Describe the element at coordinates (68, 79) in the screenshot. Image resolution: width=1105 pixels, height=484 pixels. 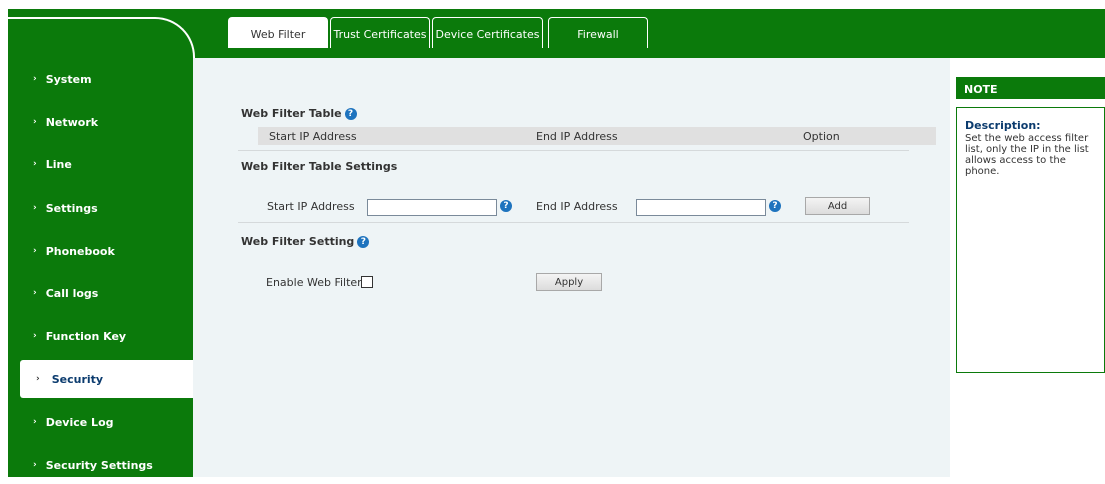
I see `sidebar-item-label: System` at that location.